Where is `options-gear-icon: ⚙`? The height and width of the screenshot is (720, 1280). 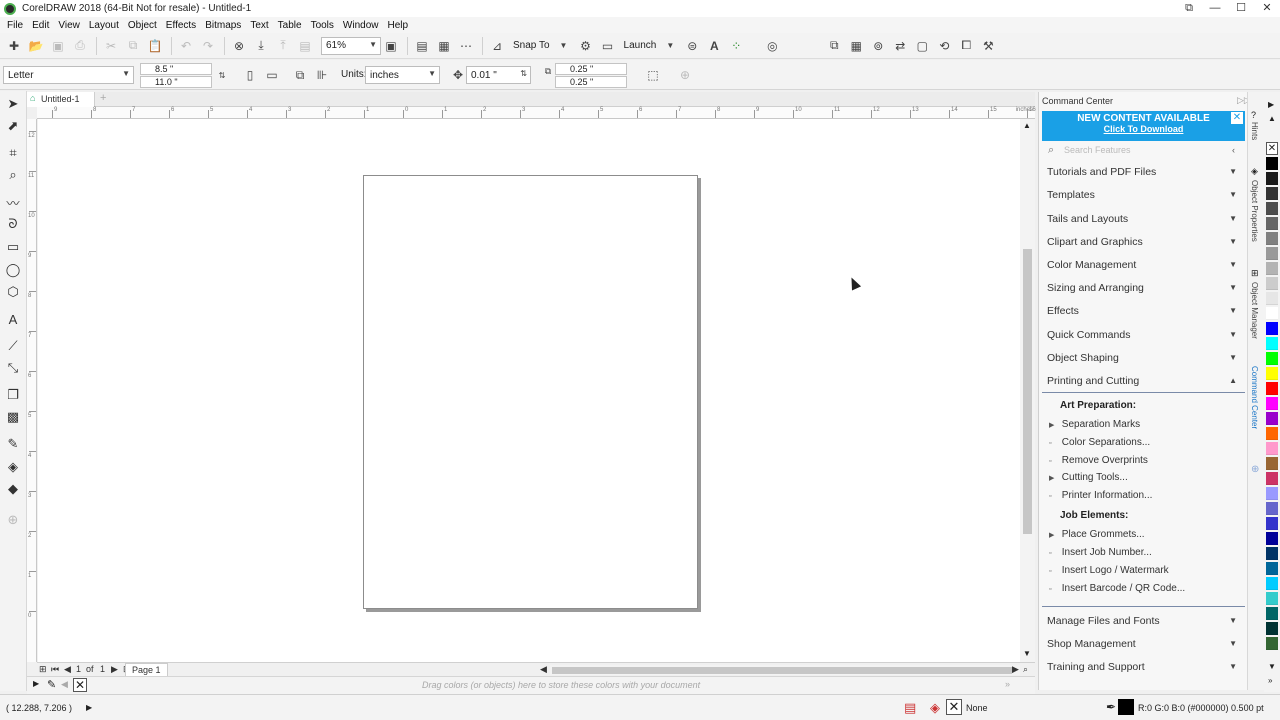 options-gear-icon: ⚙ is located at coordinates (586, 46).